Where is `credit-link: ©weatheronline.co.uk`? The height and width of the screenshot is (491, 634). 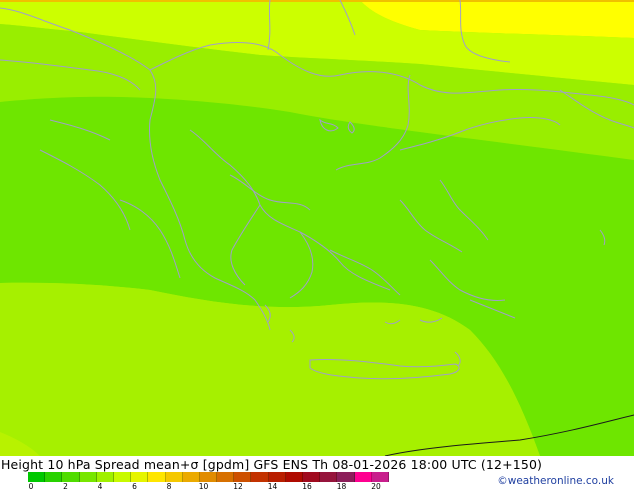
credit-link: ©weatheronline.co.uk is located at coordinates (555, 481).